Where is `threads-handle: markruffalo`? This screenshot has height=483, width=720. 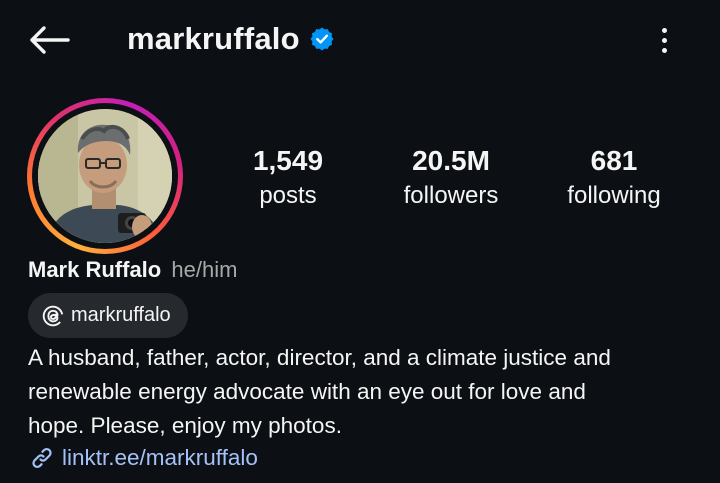
threads-handle: markruffalo is located at coordinates (121, 315).